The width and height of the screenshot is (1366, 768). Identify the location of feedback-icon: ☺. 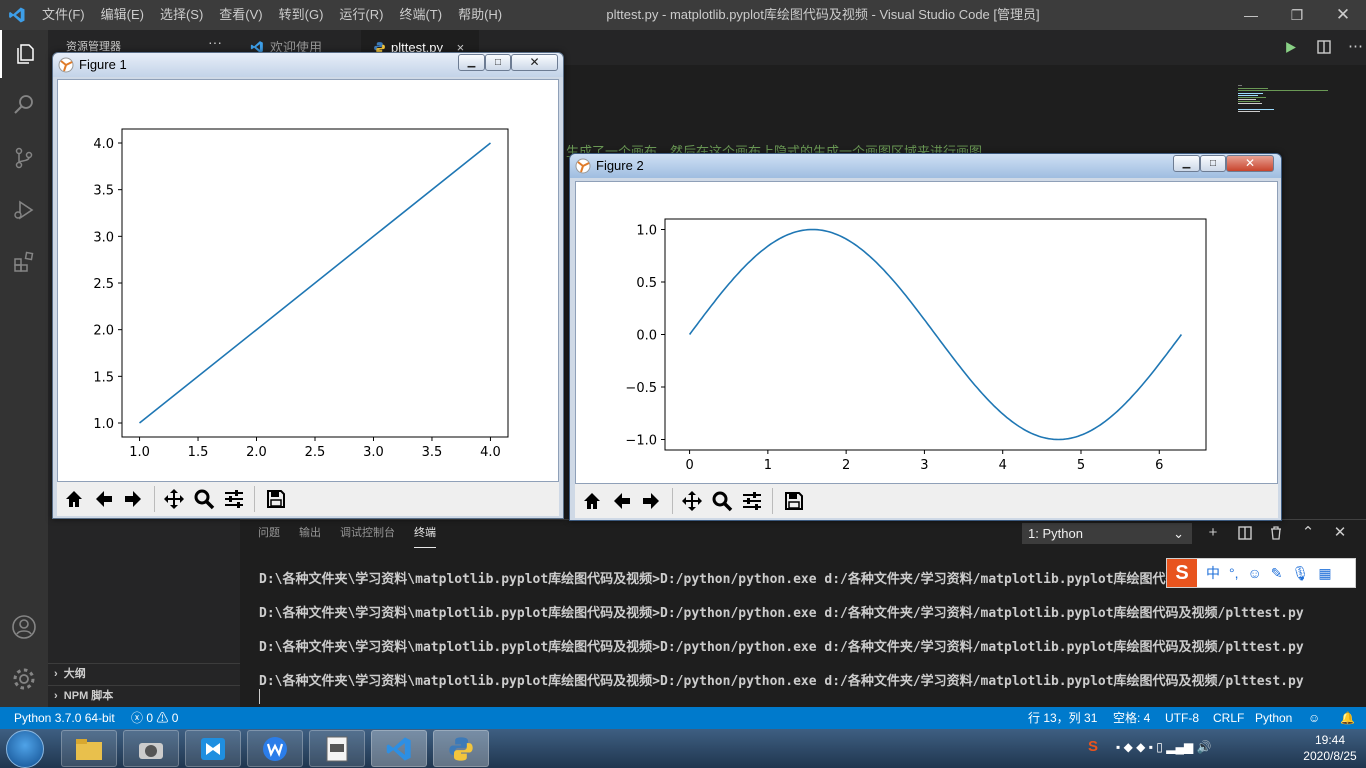
(1314, 718).